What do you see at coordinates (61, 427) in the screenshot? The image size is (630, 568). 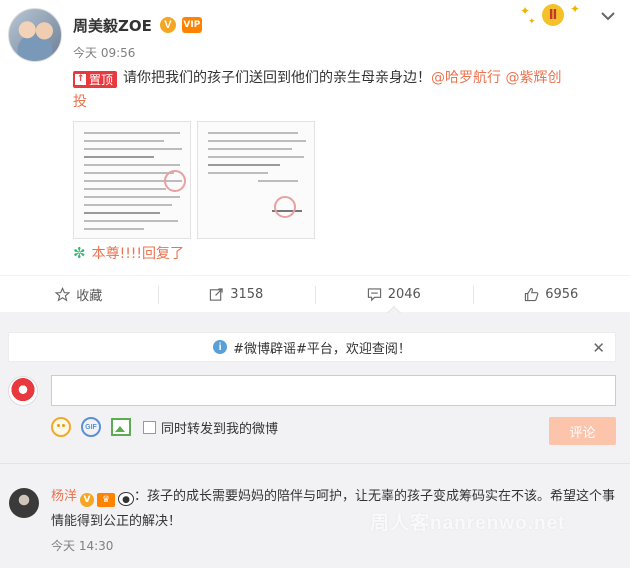 I see `emoji-icon` at bounding box center [61, 427].